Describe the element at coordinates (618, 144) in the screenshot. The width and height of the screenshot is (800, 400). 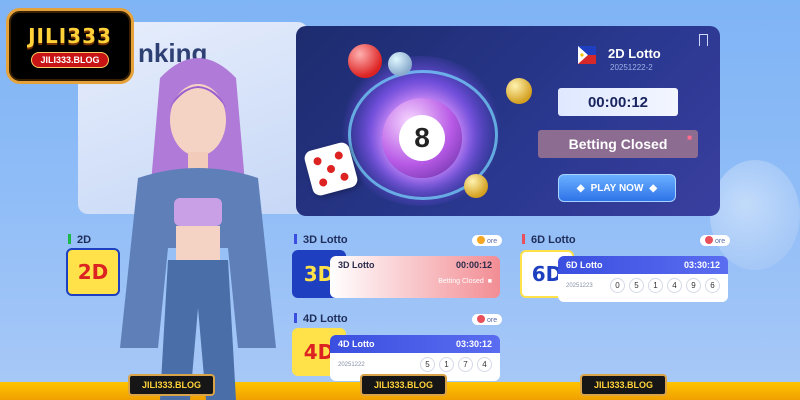
I see `betting-status: Betting Closed ■` at that location.